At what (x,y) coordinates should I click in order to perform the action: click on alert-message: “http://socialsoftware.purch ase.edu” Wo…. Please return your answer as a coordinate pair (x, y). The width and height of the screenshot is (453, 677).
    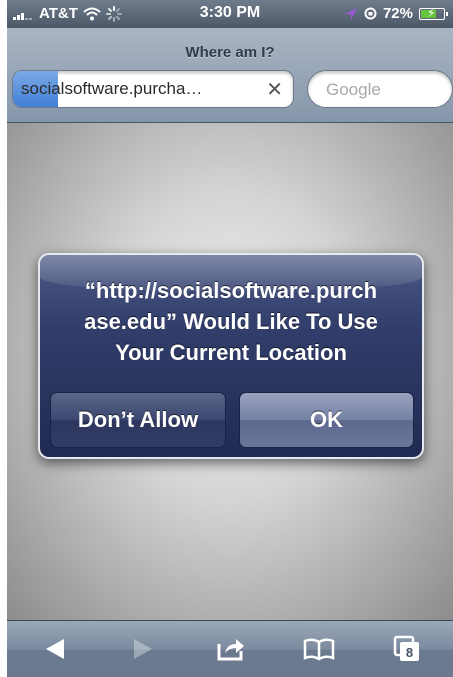
    Looking at the image, I should click on (231, 321).